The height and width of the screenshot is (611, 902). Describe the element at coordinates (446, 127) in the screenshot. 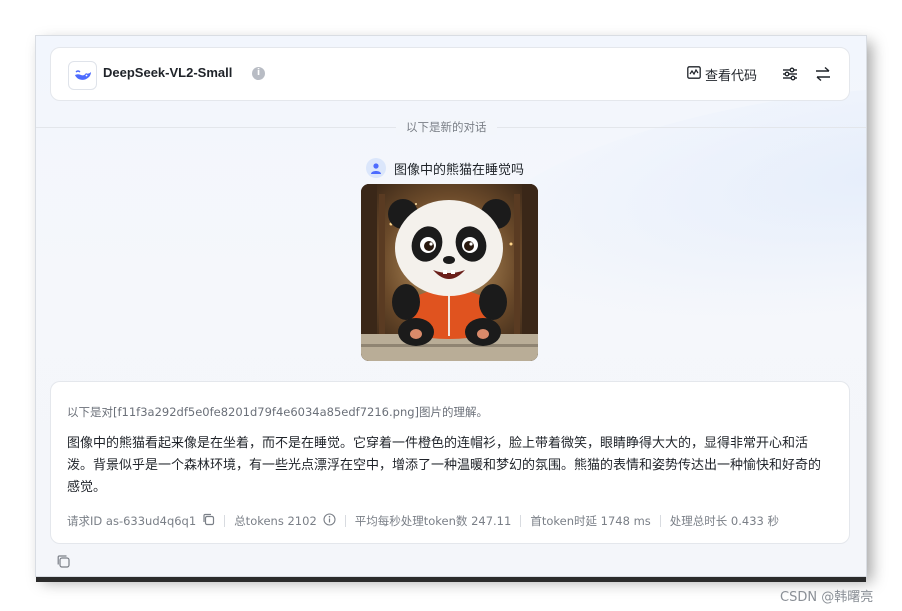

I see `new-conversation-divider: 以下是新的对话` at that location.